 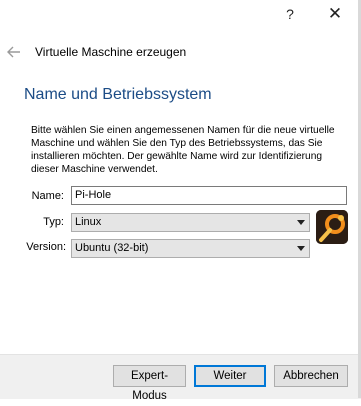 What do you see at coordinates (311, 376) in the screenshot?
I see `cancel-button: Abbrechen` at bounding box center [311, 376].